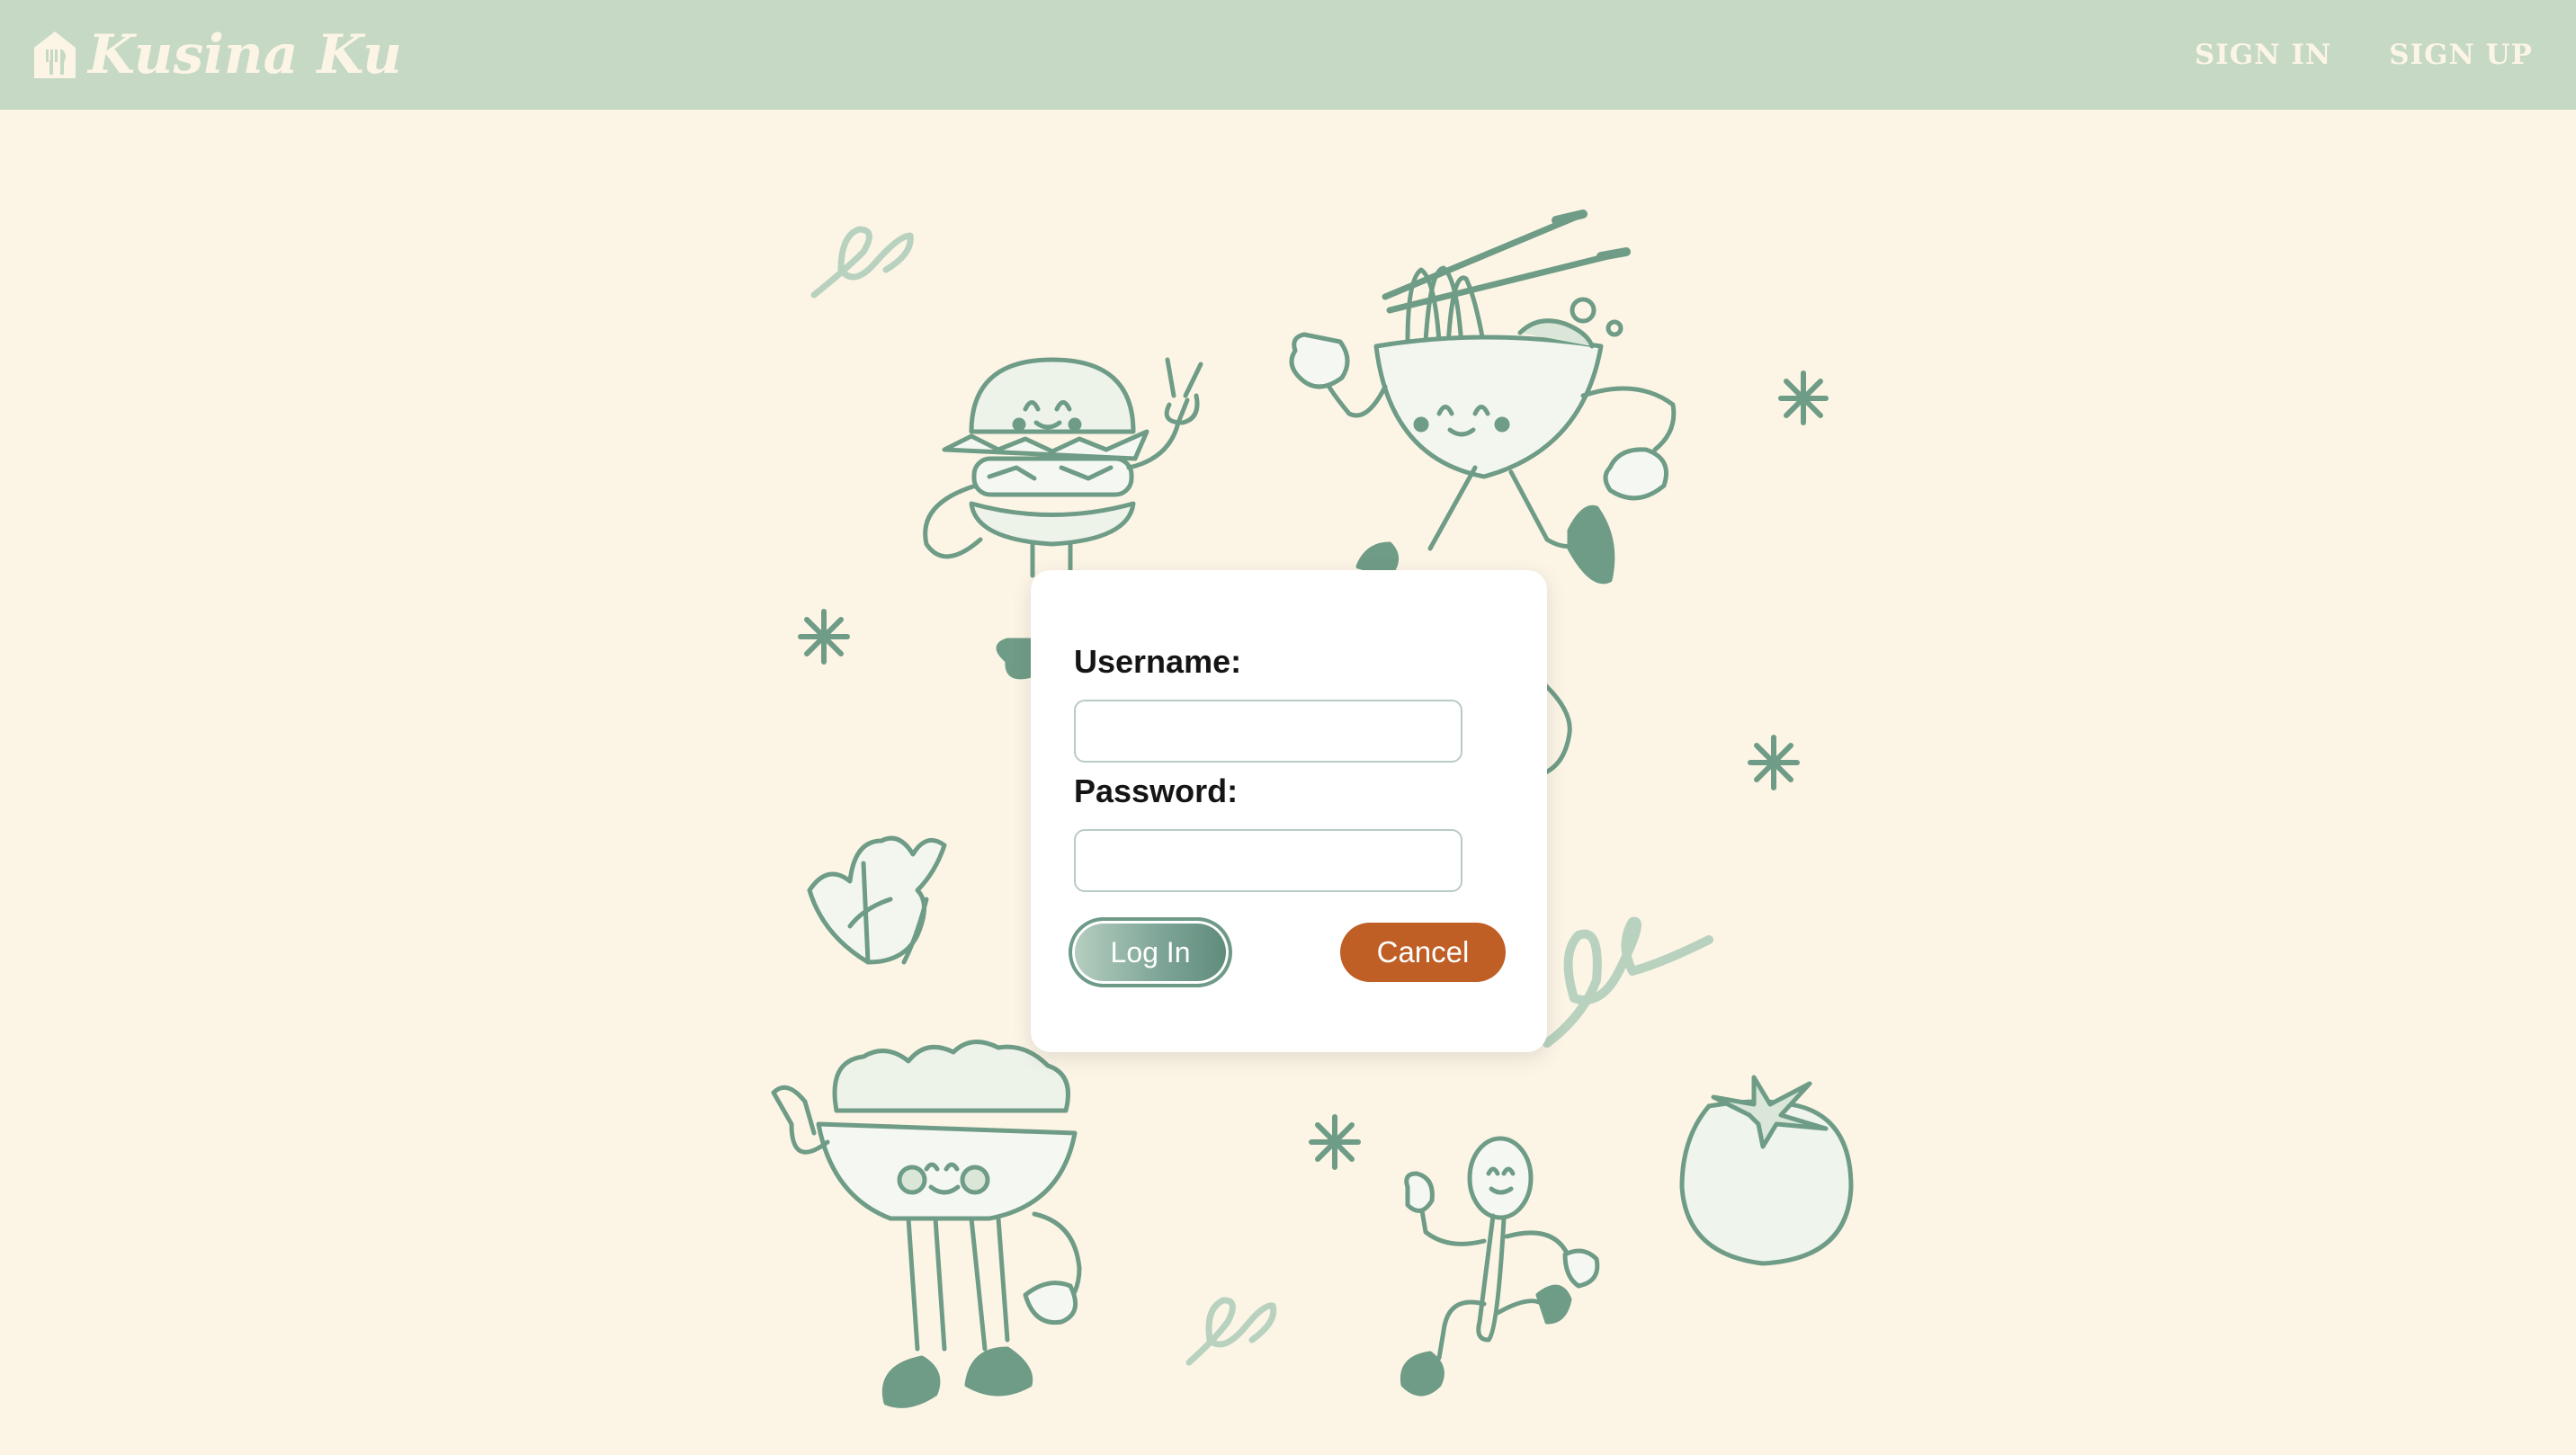 This screenshot has width=2576, height=1455. I want to click on login-dialog: Username: Password: Log In Cancel, so click(1289, 811).